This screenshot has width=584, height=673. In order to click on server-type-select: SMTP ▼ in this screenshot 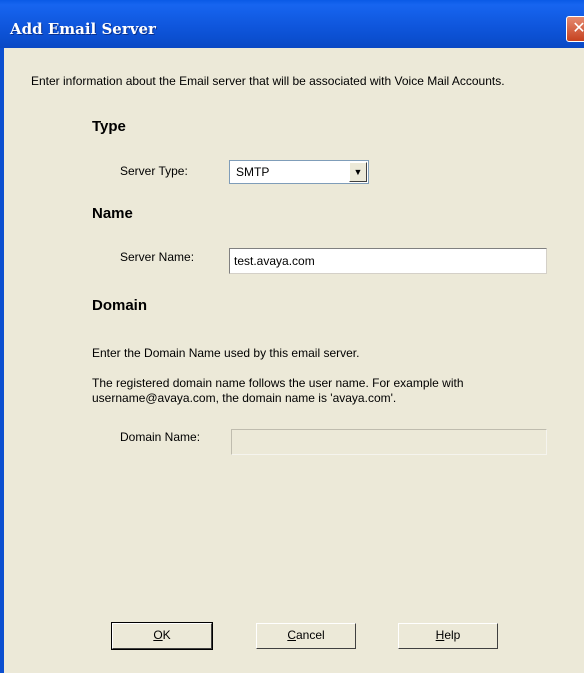, I will do `click(299, 172)`.